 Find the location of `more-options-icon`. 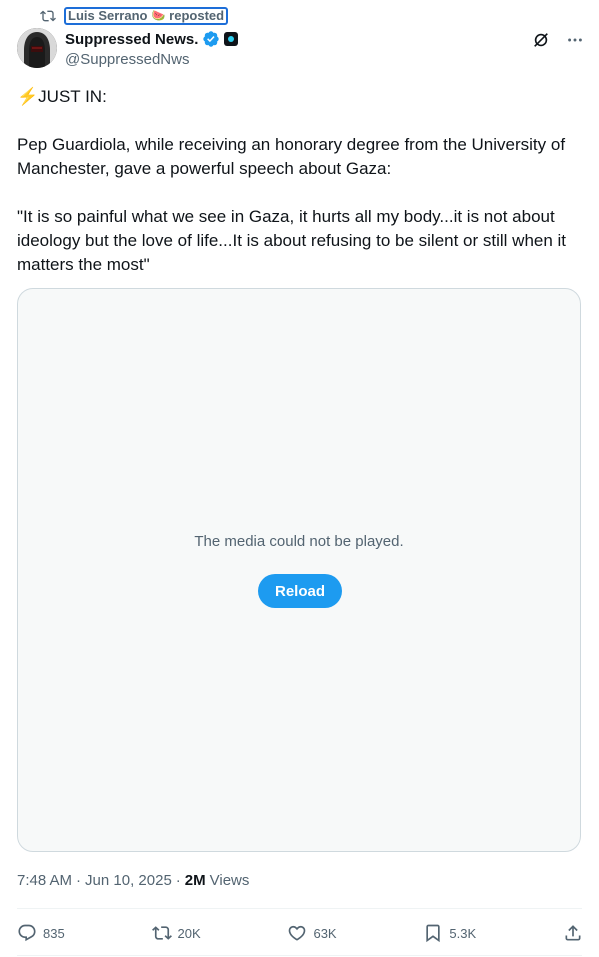

more-options-icon is located at coordinates (575, 40).